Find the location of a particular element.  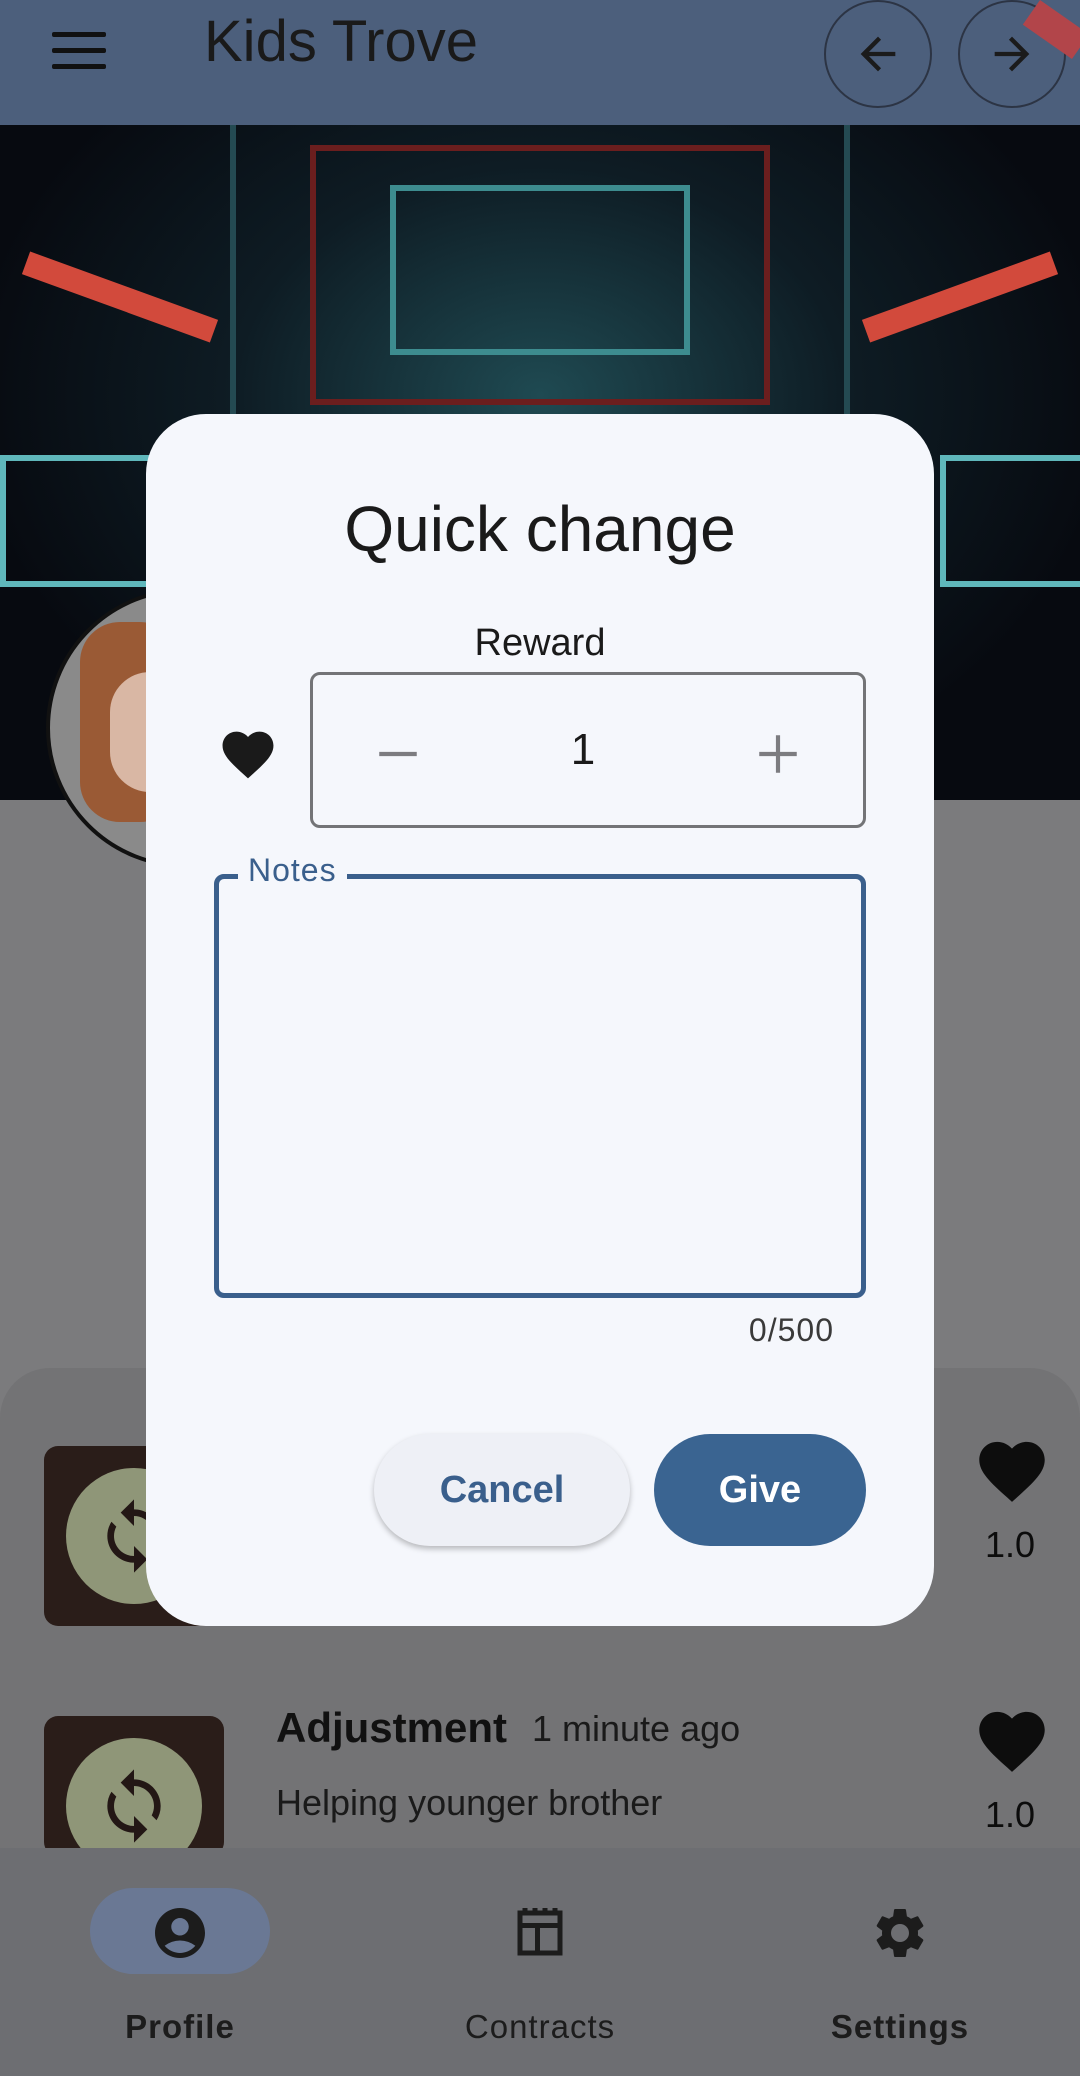

menu-button is located at coordinates (80, 50).